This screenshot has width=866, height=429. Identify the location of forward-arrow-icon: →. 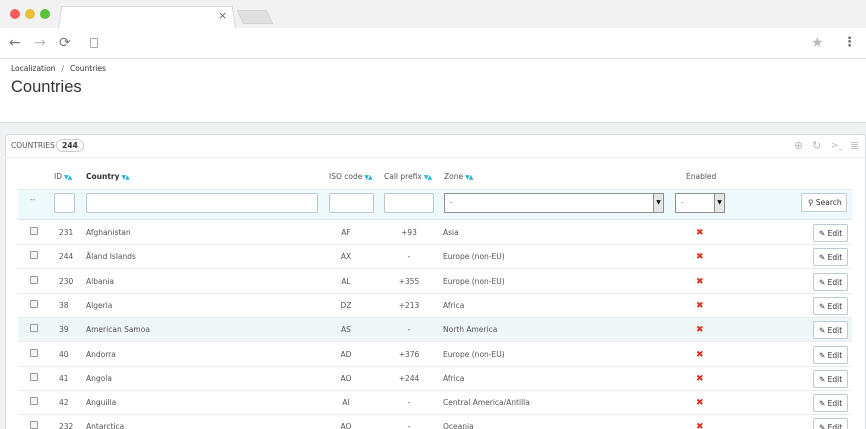
(40, 43).